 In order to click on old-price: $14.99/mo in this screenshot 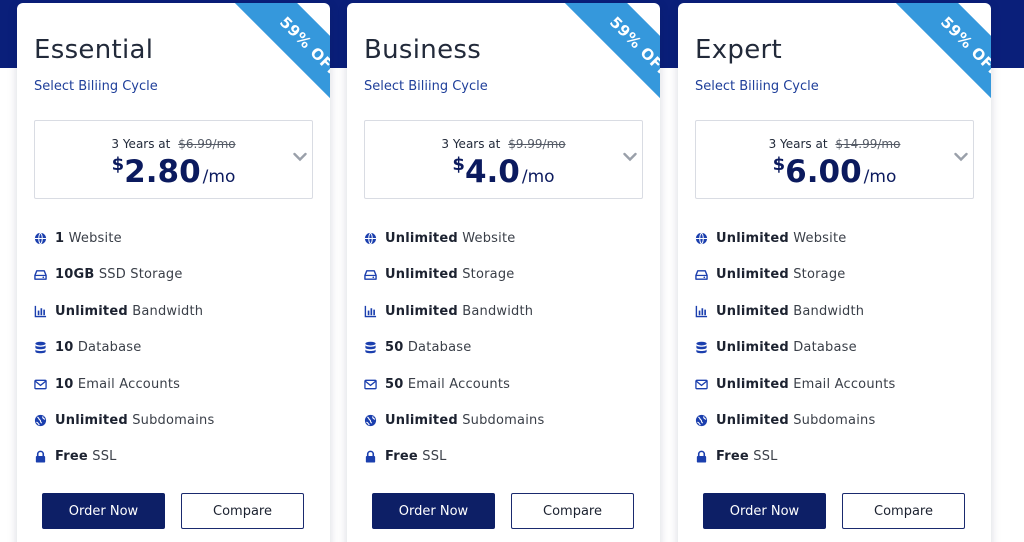, I will do `click(868, 144)`.